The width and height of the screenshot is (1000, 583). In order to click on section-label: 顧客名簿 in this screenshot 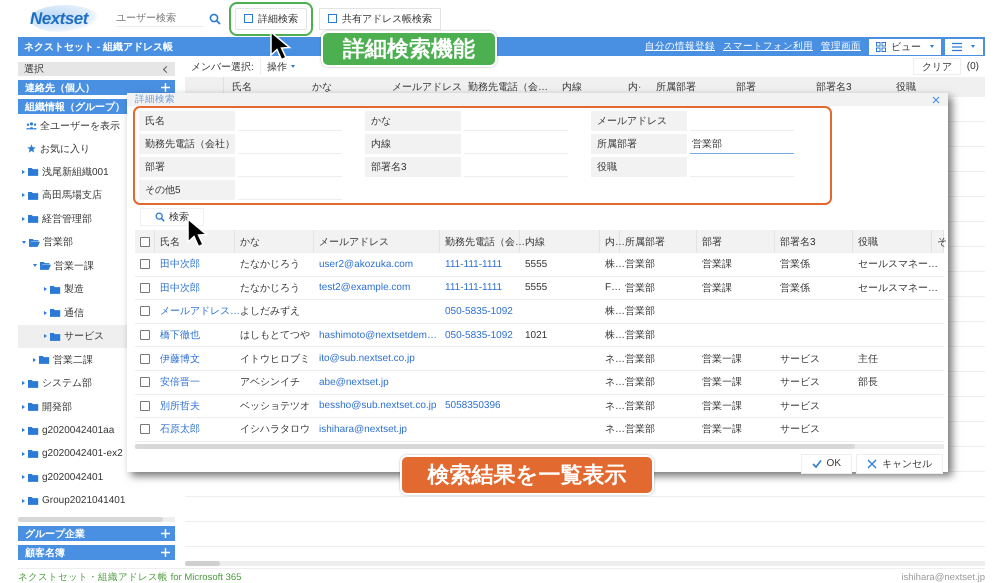, I will do `click(45, 553)`.